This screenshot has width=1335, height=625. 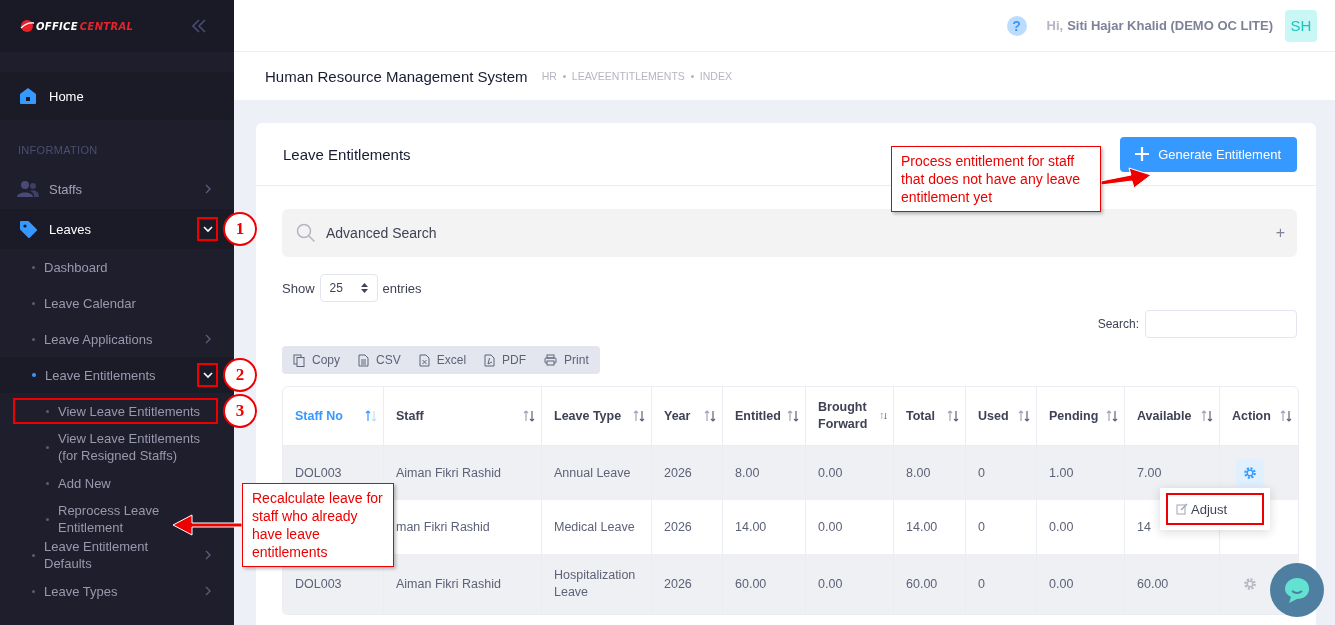 What do you see at coordinates (382, 233) in the screenshot?
I see `advanced-search-label: Advanced Search` at bounding box center [382, 233].